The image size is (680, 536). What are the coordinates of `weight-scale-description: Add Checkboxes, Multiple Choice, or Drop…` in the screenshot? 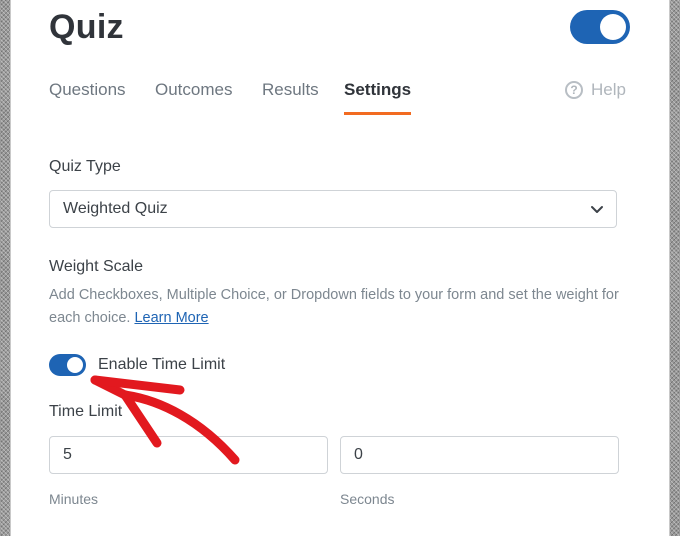 It's located at (341, 307).